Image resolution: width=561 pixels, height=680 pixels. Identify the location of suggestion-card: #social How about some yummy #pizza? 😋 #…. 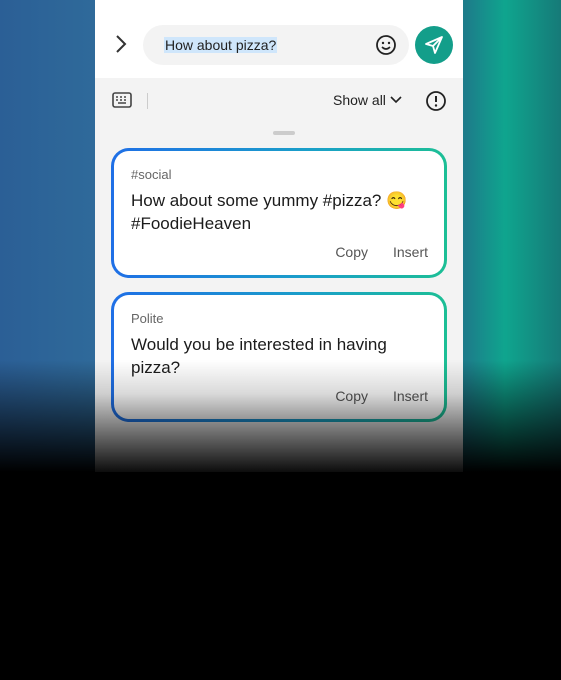
(279, 213).